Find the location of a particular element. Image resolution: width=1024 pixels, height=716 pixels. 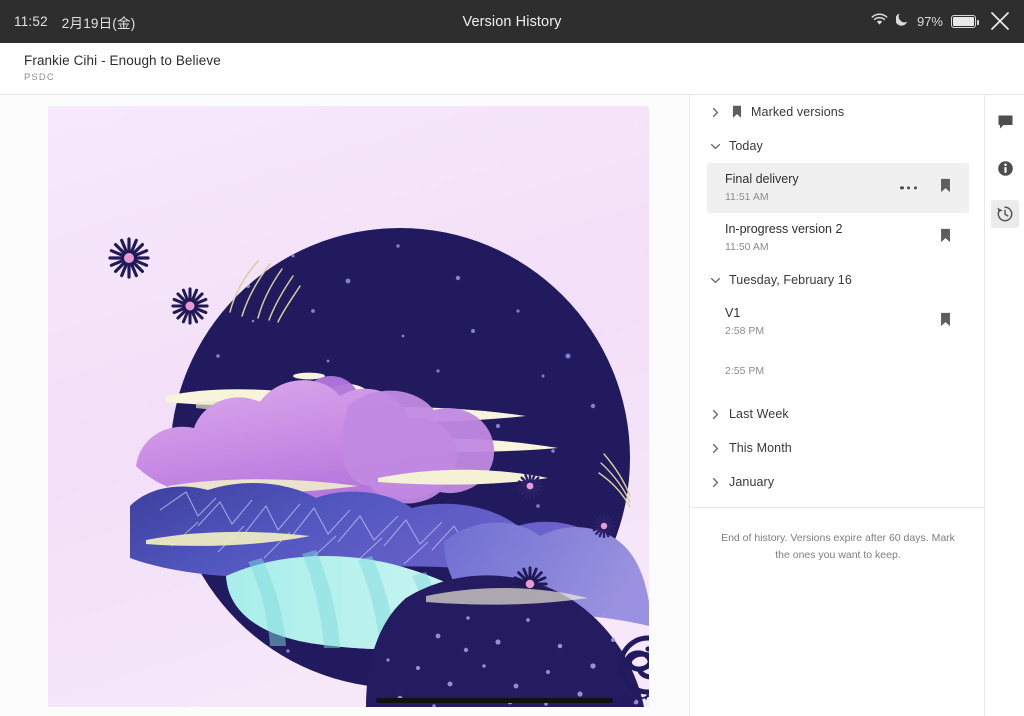

version-row: Final delivery 11:51 AM is located at coordinates (838, 188).